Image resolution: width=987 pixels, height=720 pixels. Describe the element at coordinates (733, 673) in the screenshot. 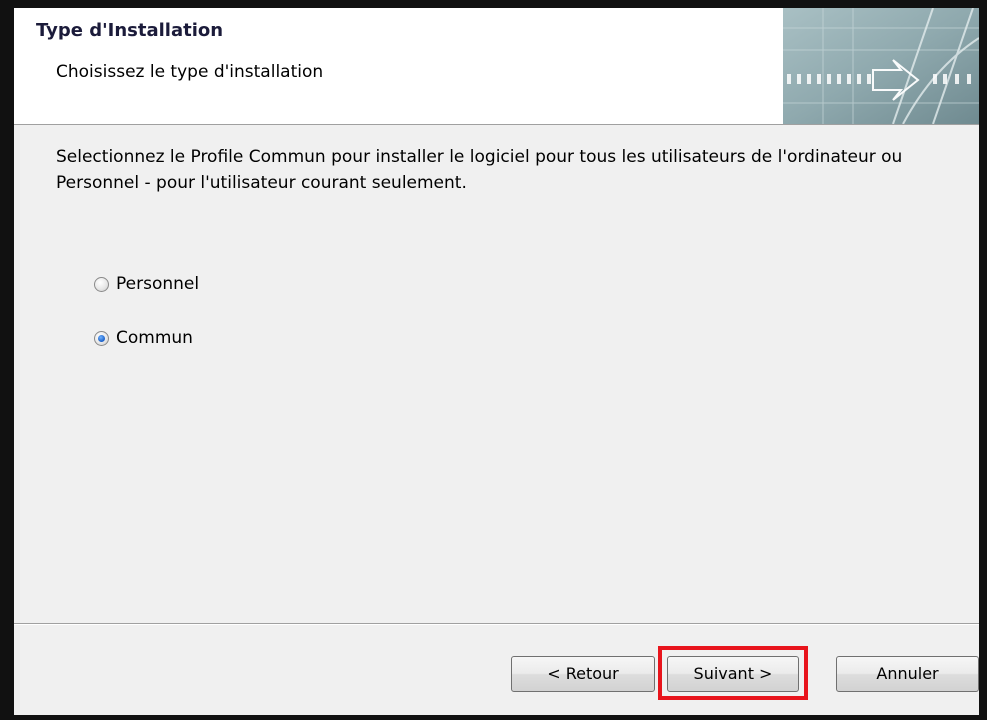

I see `next-button-highlight` at that location.